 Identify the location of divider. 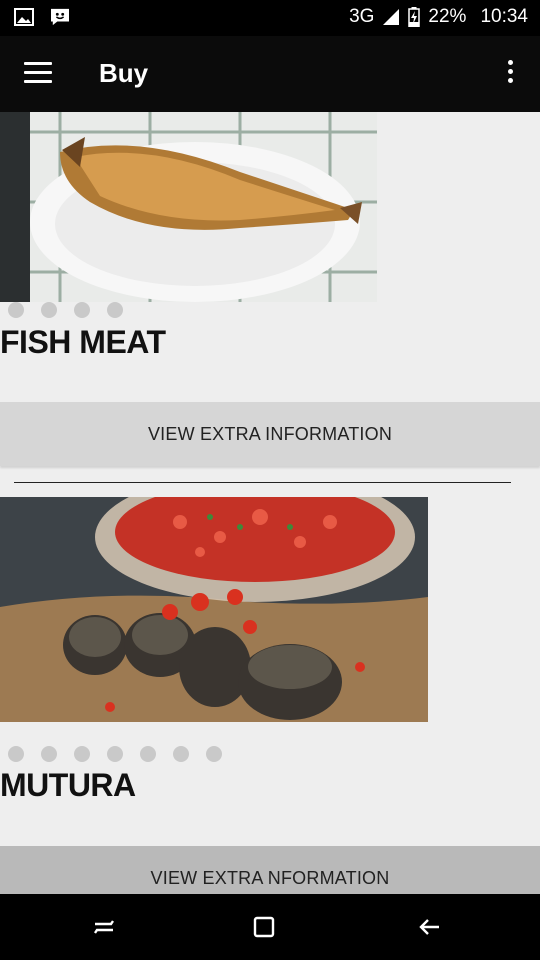
(262, 482).